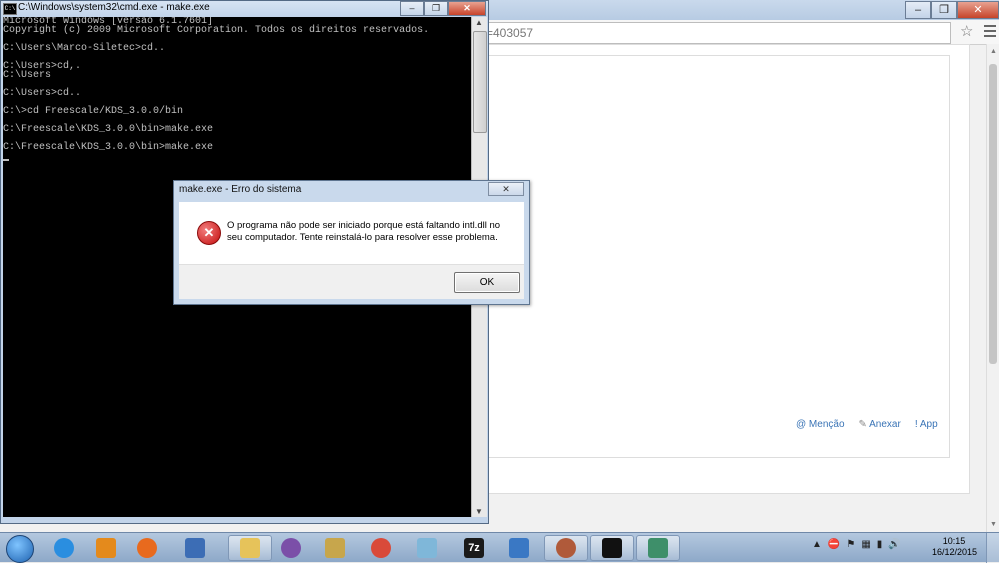 This screenshot has width=999, height=563. Describe the element at coordinates (894, 544) in the screenshot. I see `volume-icon: 🔊` at that location.